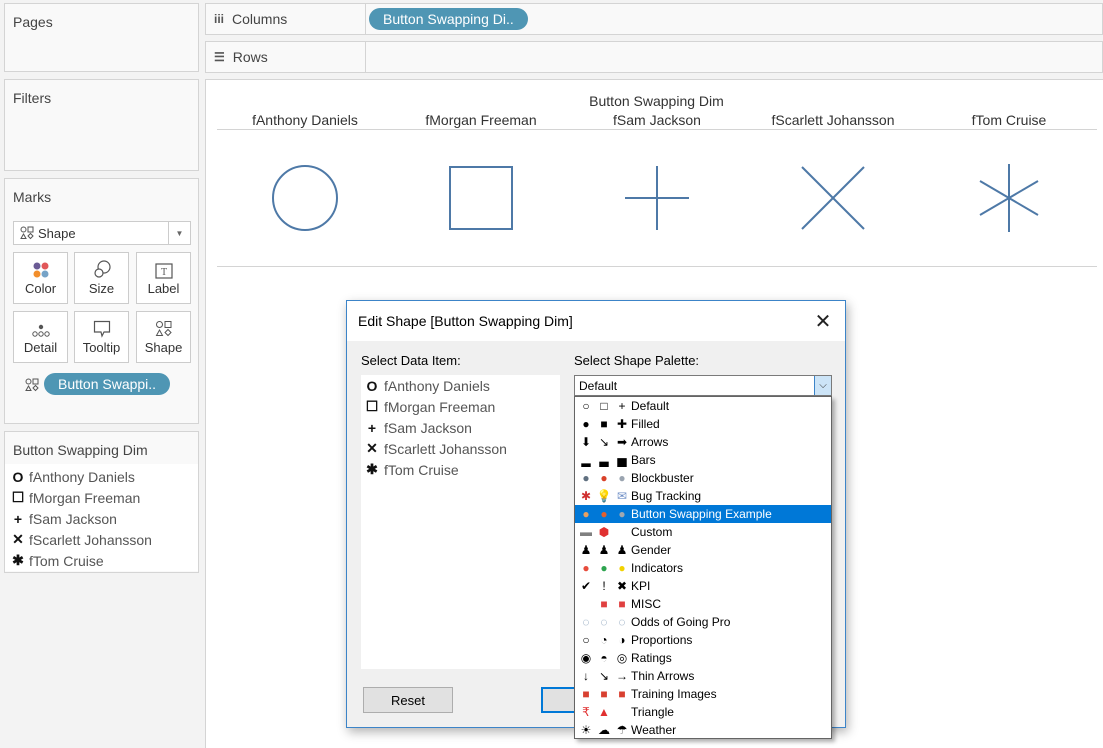 The height and width of the screenshot is (748, 1103). Describe the element at coordinates (604, 496) in the screenshot. I see `palette-preview-icons: ✱ 💡 ✉` at that location.